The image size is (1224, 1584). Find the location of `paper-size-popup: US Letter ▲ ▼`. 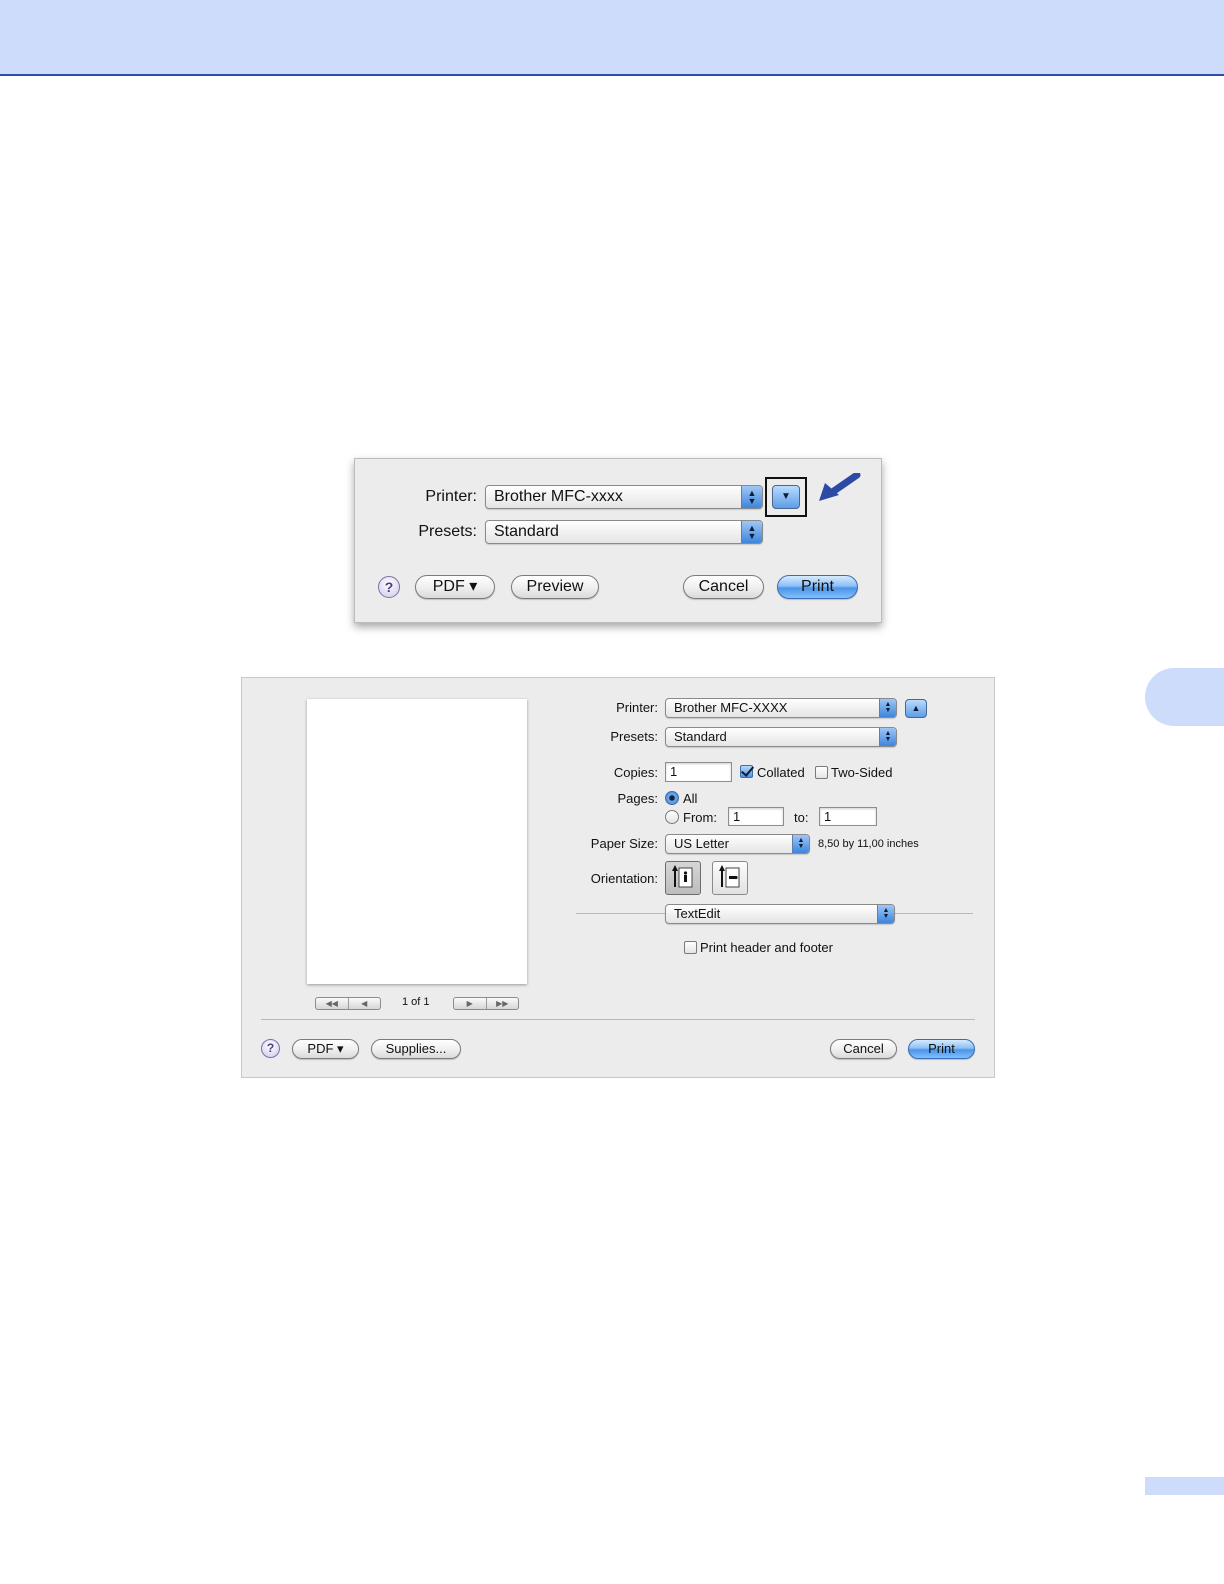

paper-size-popup: US Letter ▲ ▼ is located at coordinates (737, 844).